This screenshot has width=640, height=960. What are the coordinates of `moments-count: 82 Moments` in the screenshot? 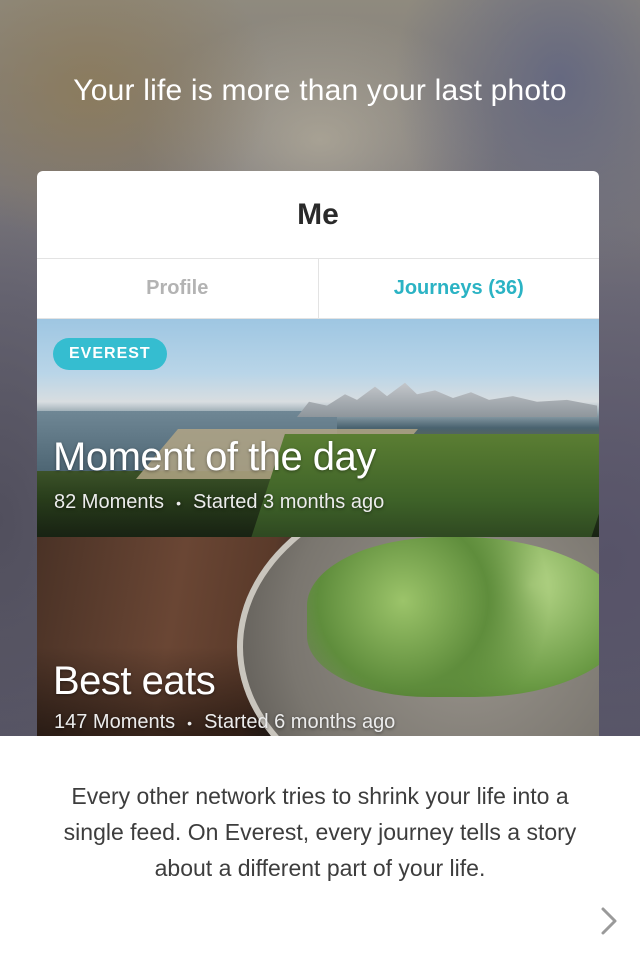 It's located at (109, 502).